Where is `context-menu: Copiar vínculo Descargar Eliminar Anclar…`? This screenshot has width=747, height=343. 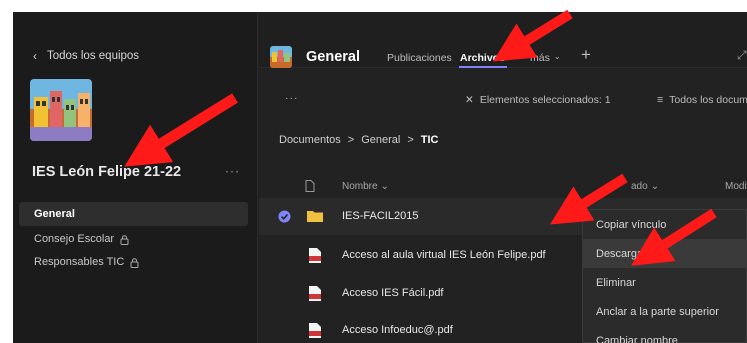
context-menu: Copiar vínculo Descargar Eliminar Anclar… is located at coordinates (664, 276).